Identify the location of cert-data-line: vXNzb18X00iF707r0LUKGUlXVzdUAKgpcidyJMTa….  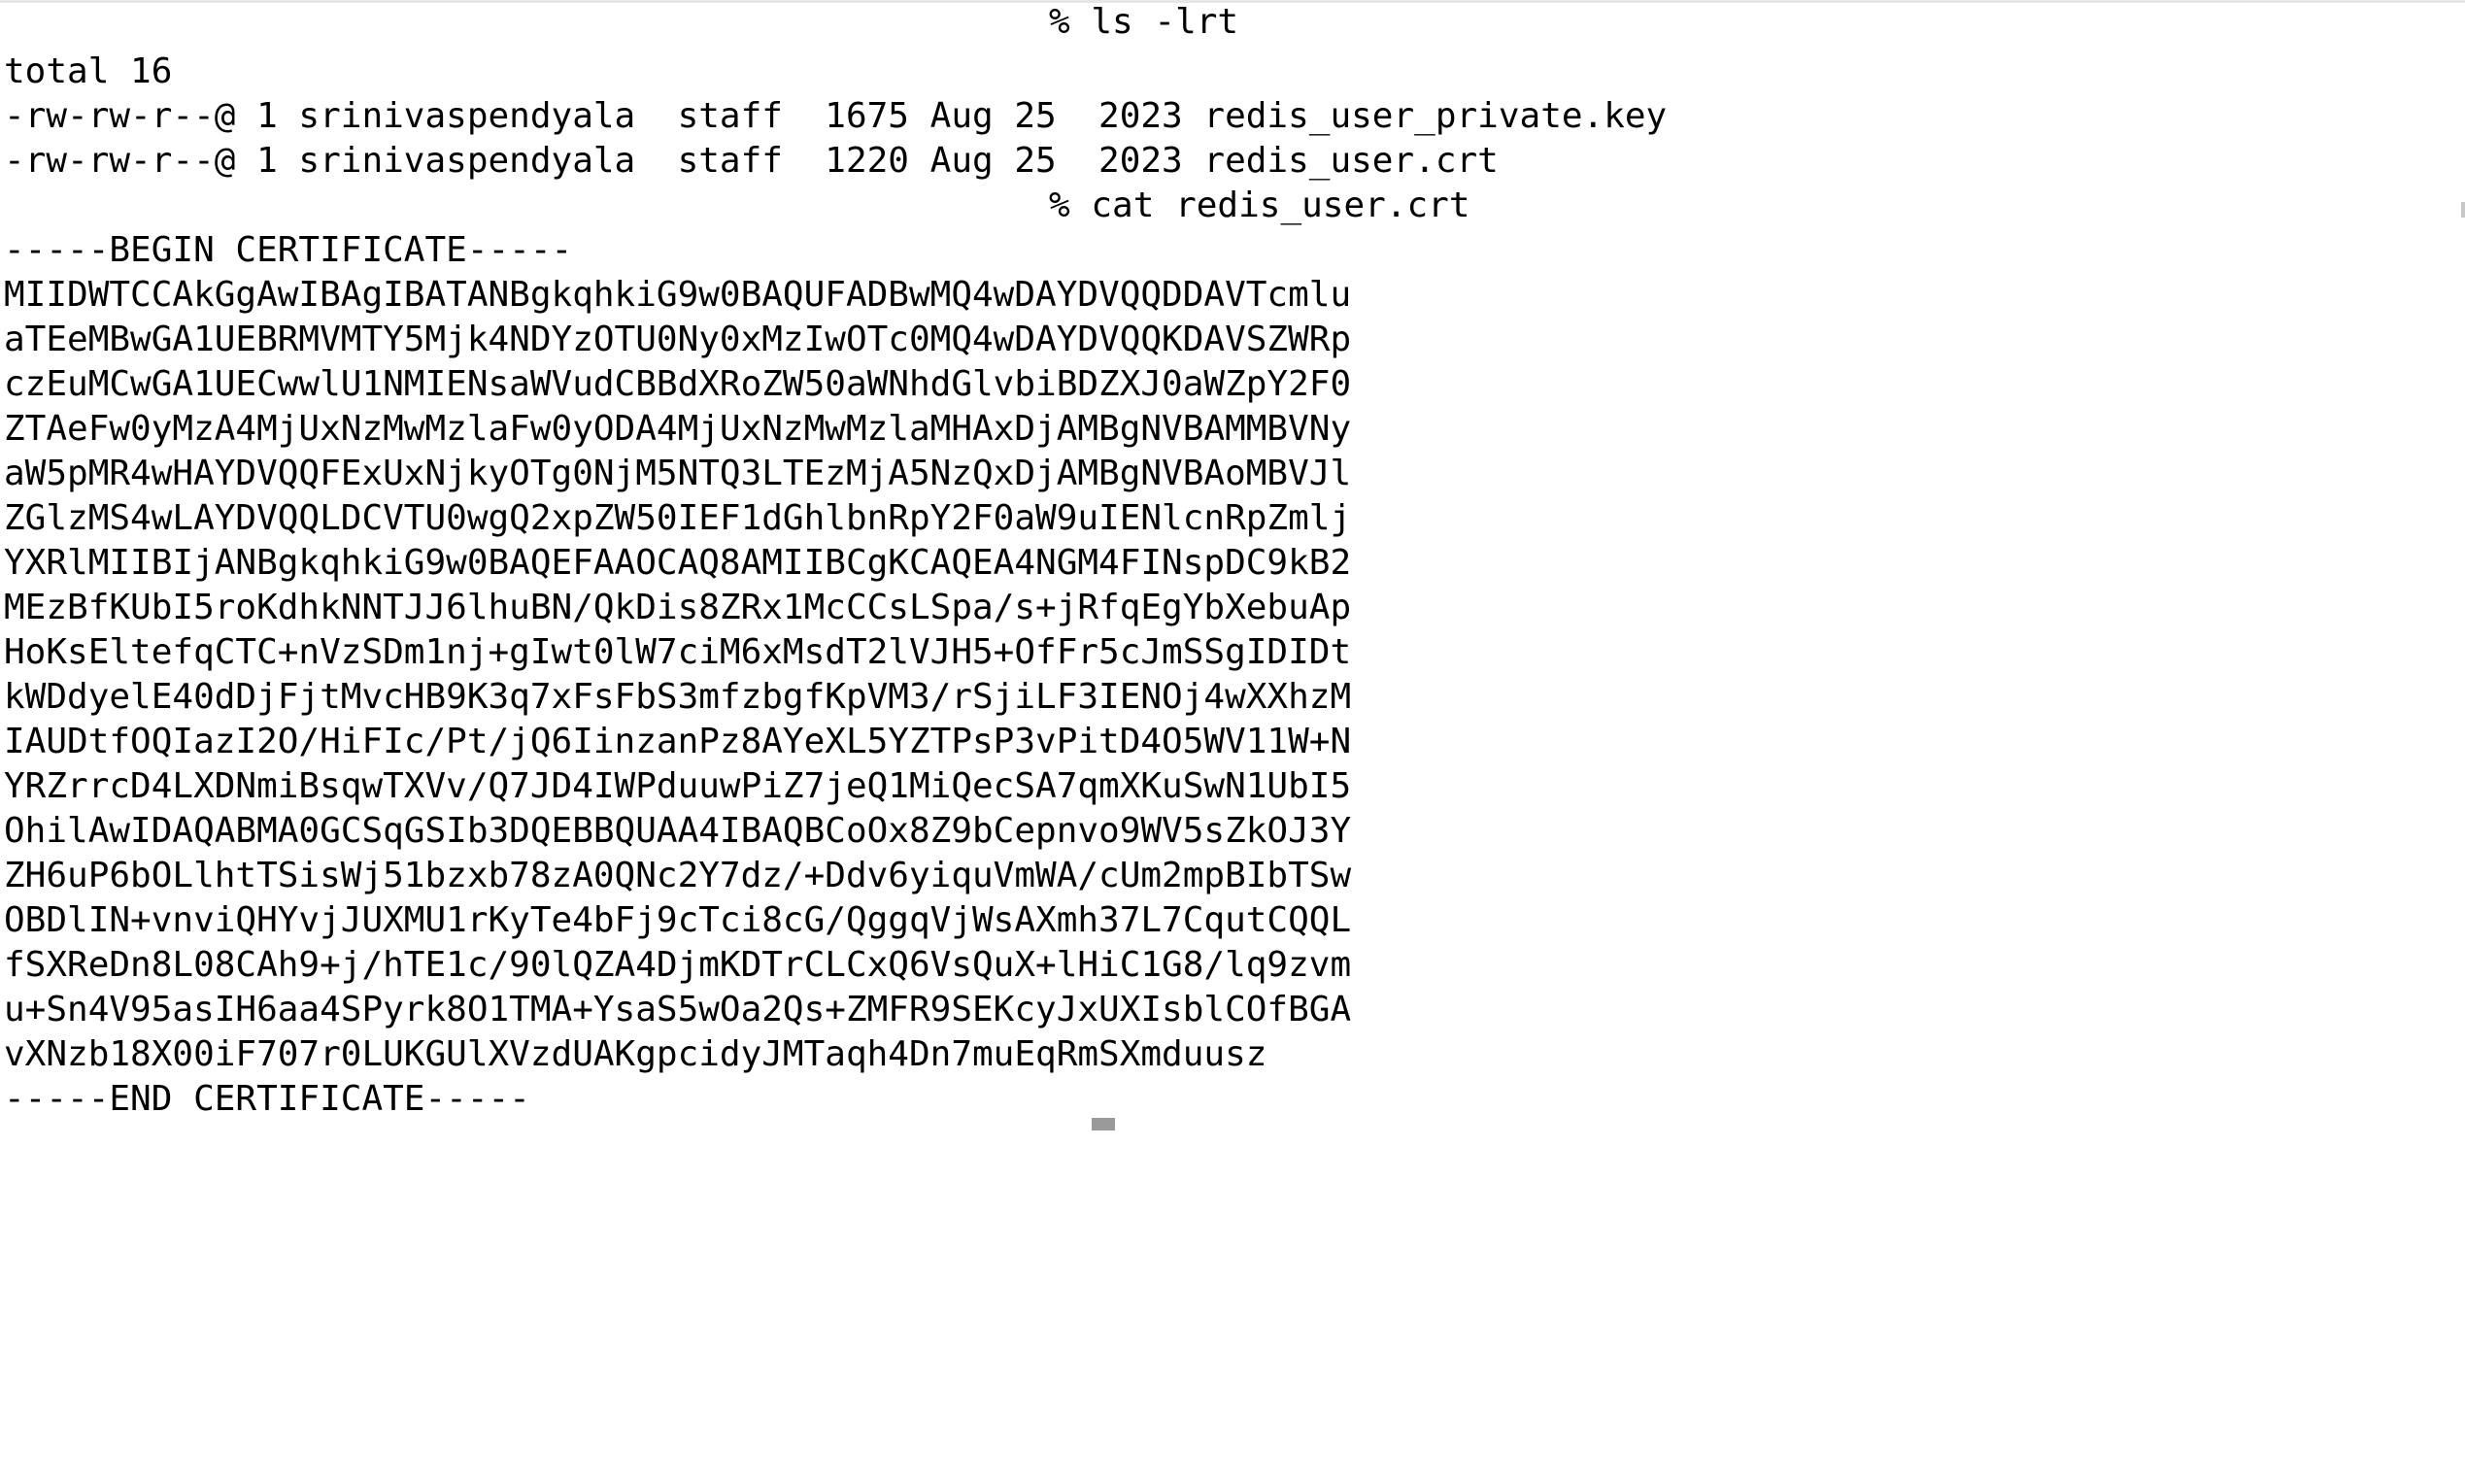
(635, 1054).